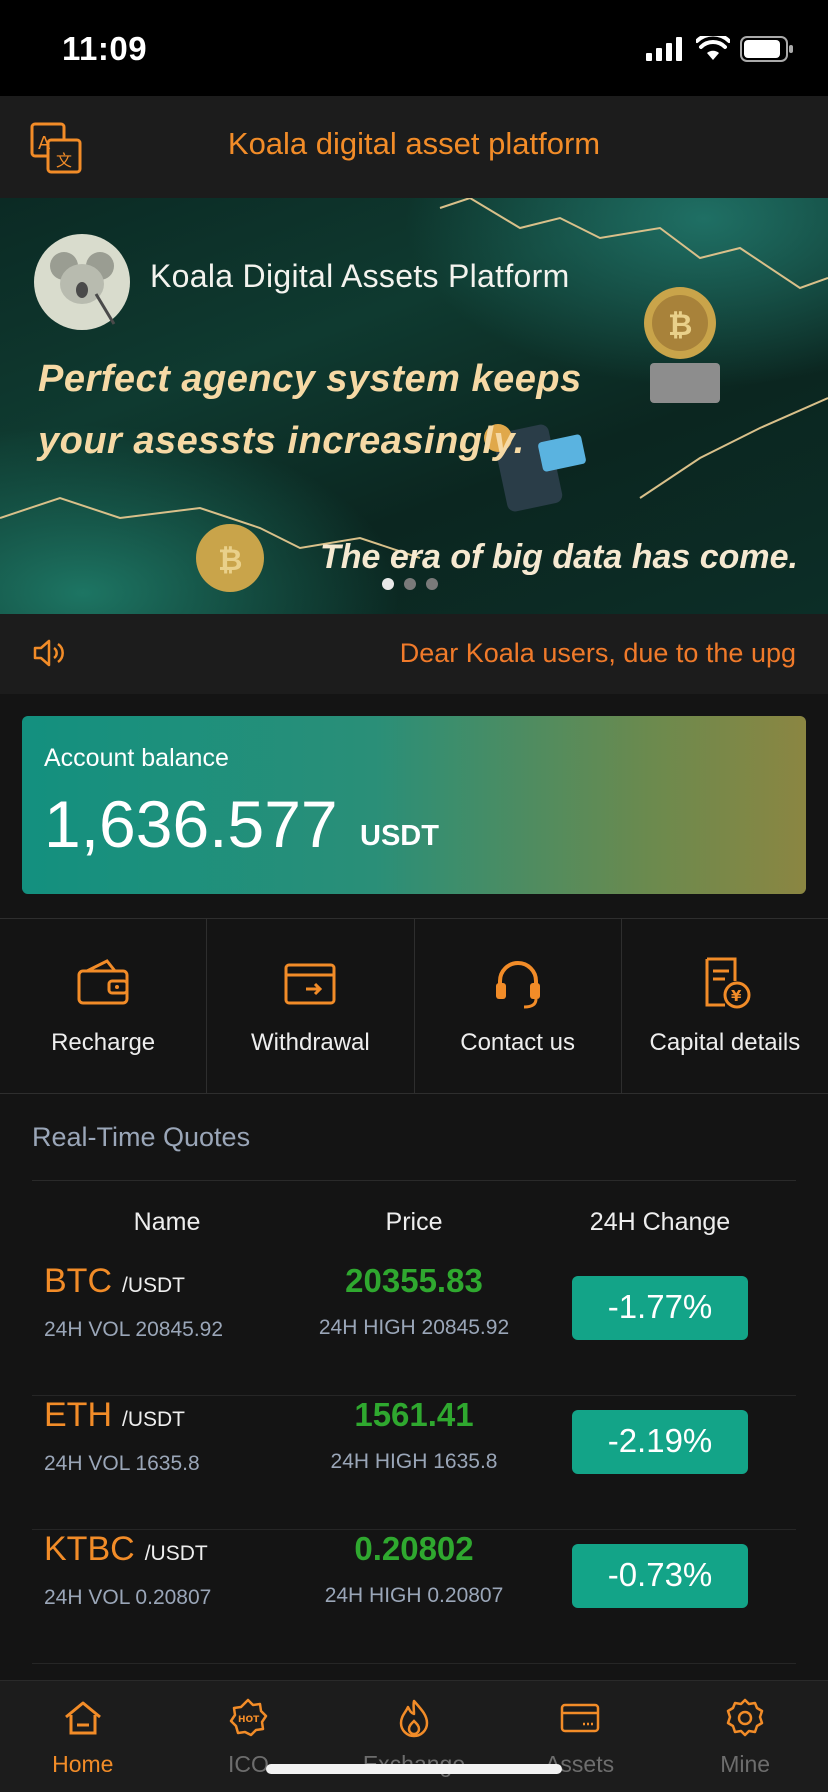 Image resolution: width=828 pixels, height=1792 pixels. I want to click on svg-text: HOT, so click(249, 1720).